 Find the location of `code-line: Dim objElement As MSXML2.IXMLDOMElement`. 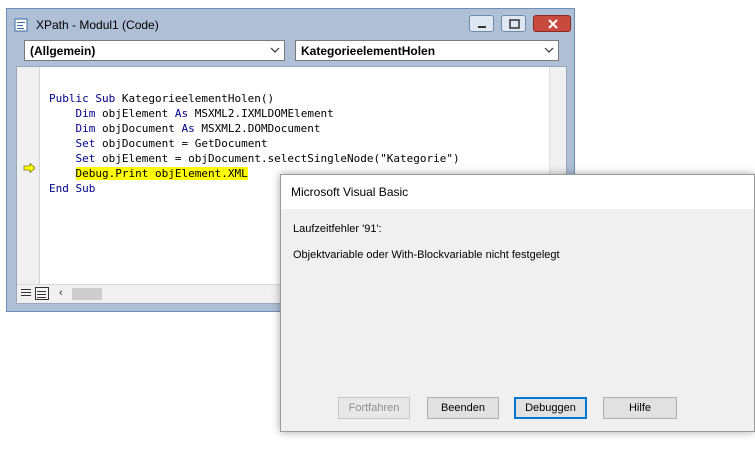

code-line: Dim objElement As MSXML2.IXMLDOMElement is located at coordinates (254, 113).